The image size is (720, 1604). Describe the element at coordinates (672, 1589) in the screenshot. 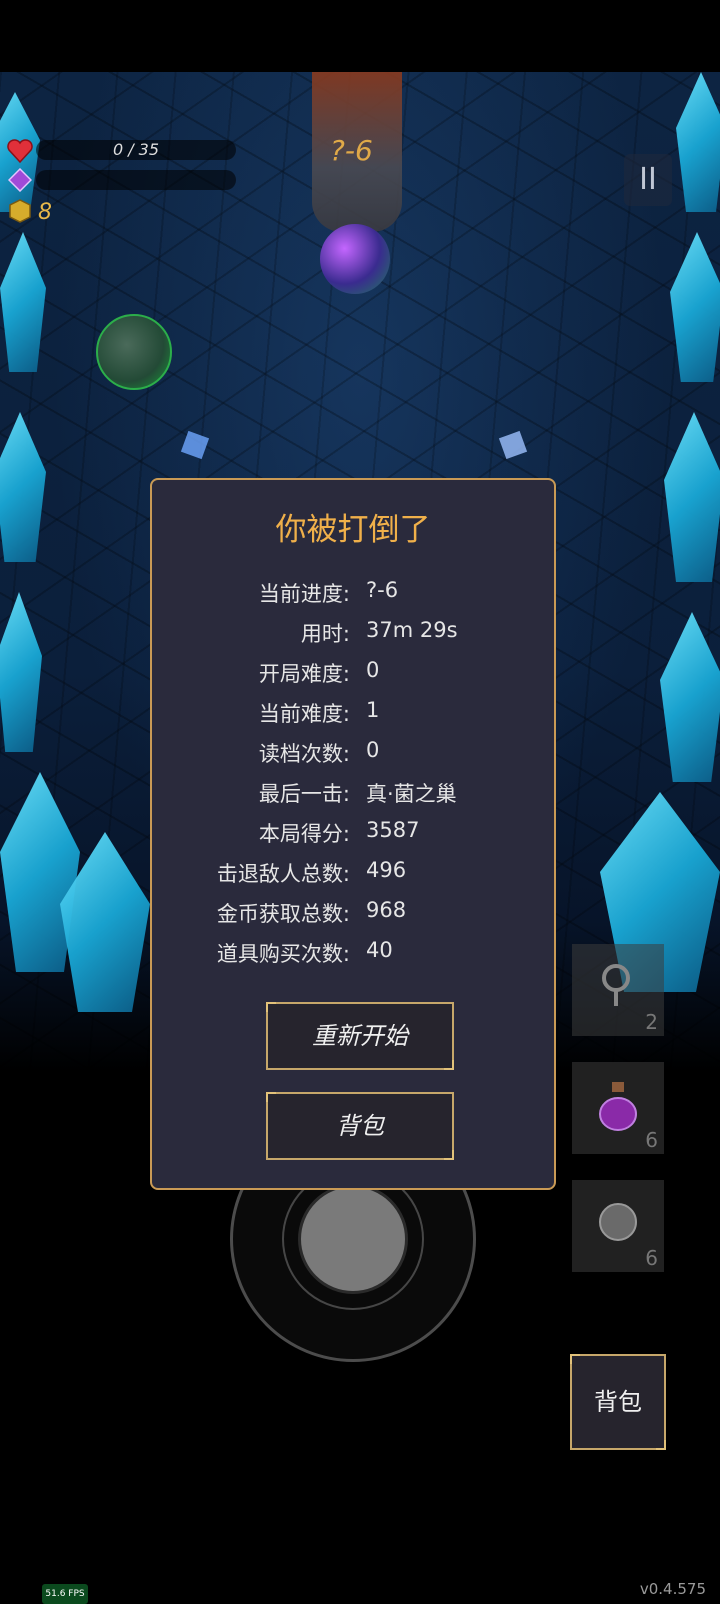

I see `version-label: v0.4.575` at that location.